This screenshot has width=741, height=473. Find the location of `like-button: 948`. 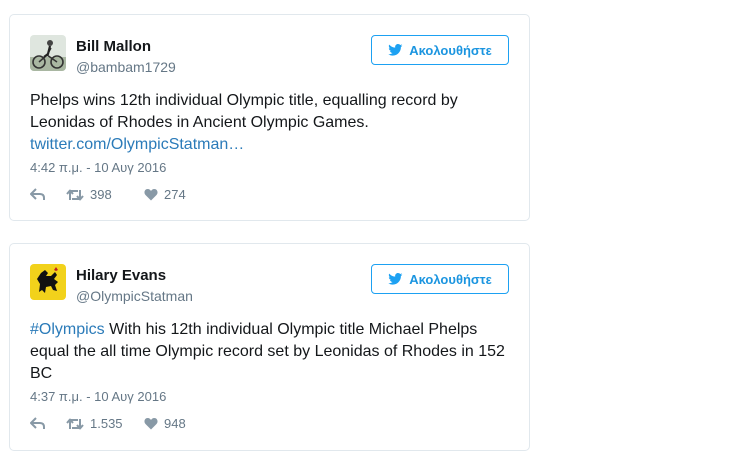

like-button: 948 is located at coordinates (165, 423).